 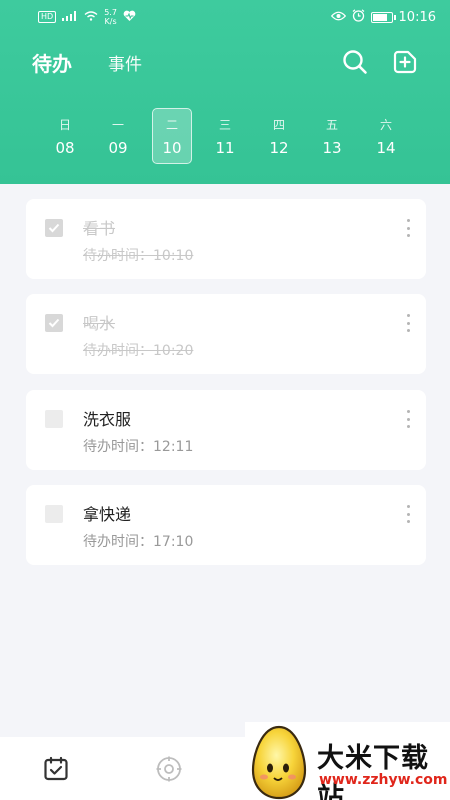 I want to click on day-tue-selected: 二 10, so click(x=172, y=136).